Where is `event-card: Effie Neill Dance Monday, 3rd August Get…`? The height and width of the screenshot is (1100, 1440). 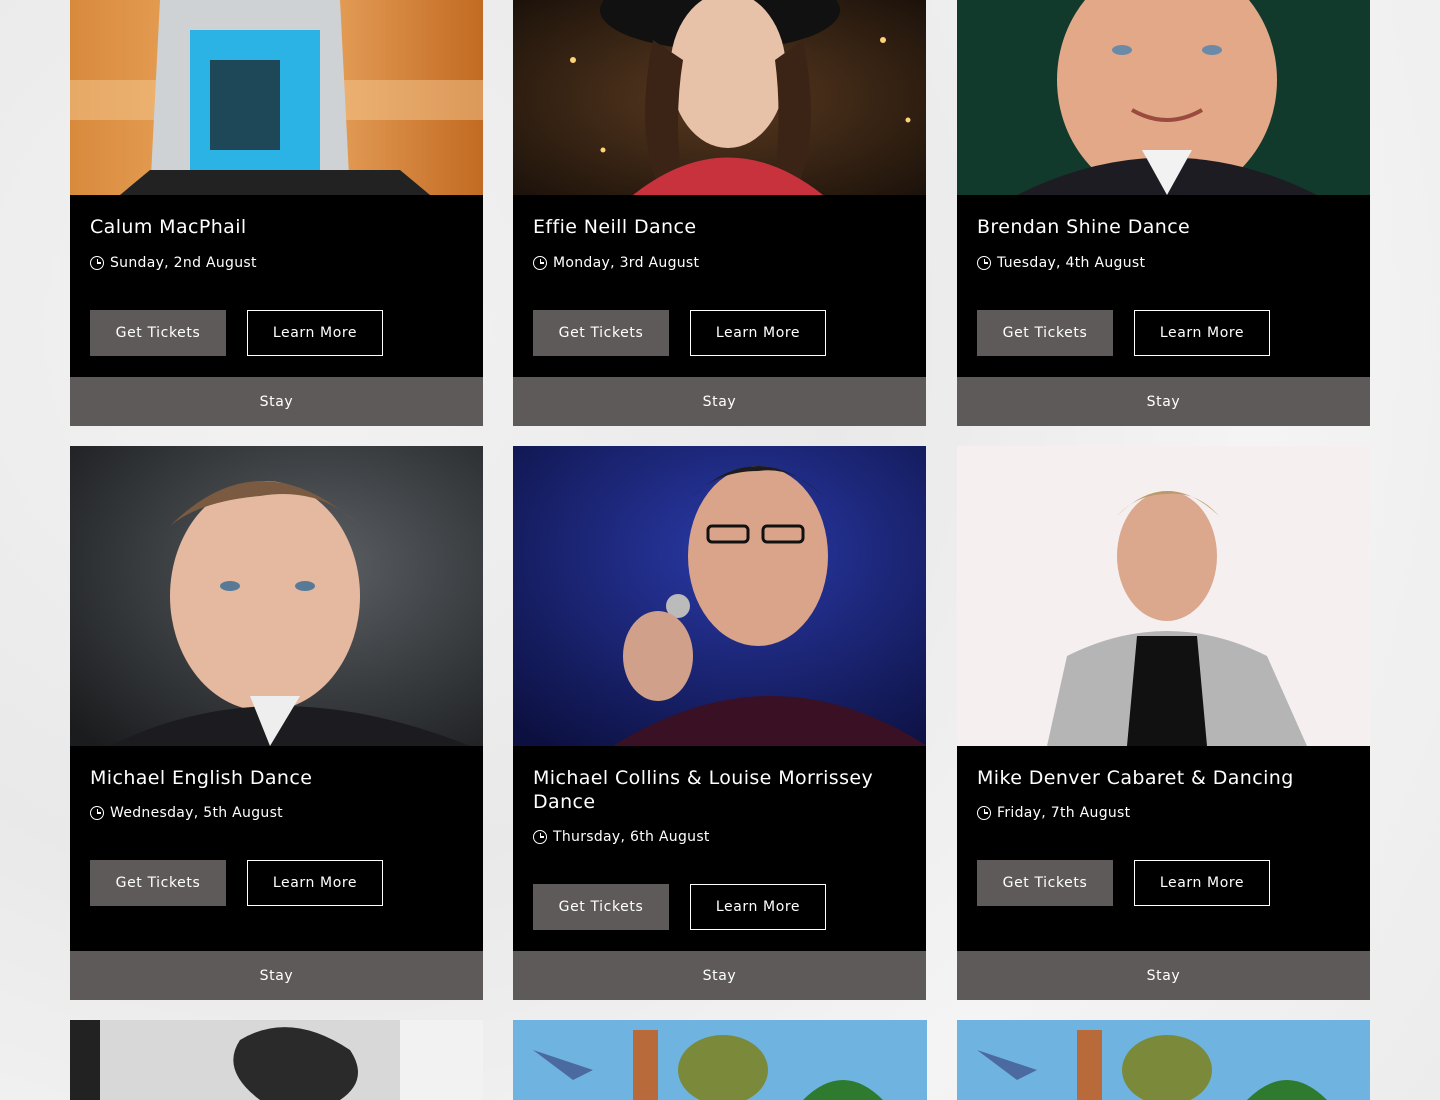
event-card: Effie Neill Dance Monday, 3rd August Get… is located at coordinates (719, 213).